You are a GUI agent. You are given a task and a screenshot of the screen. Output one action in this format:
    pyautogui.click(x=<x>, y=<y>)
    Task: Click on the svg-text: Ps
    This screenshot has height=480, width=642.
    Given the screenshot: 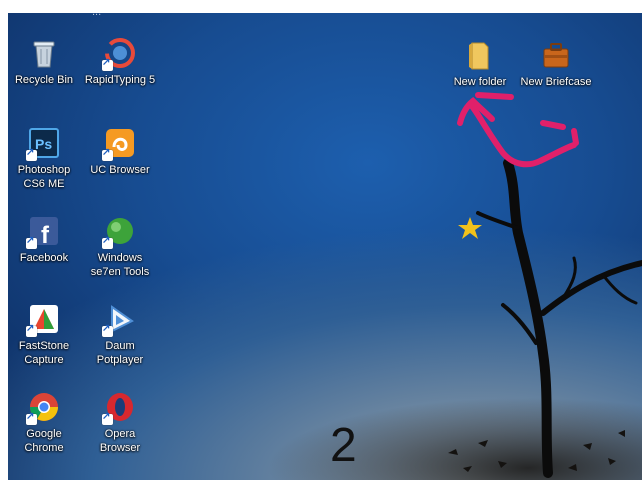 What is the action you would take?
    pyautogui.click(x=43, y=144)
    